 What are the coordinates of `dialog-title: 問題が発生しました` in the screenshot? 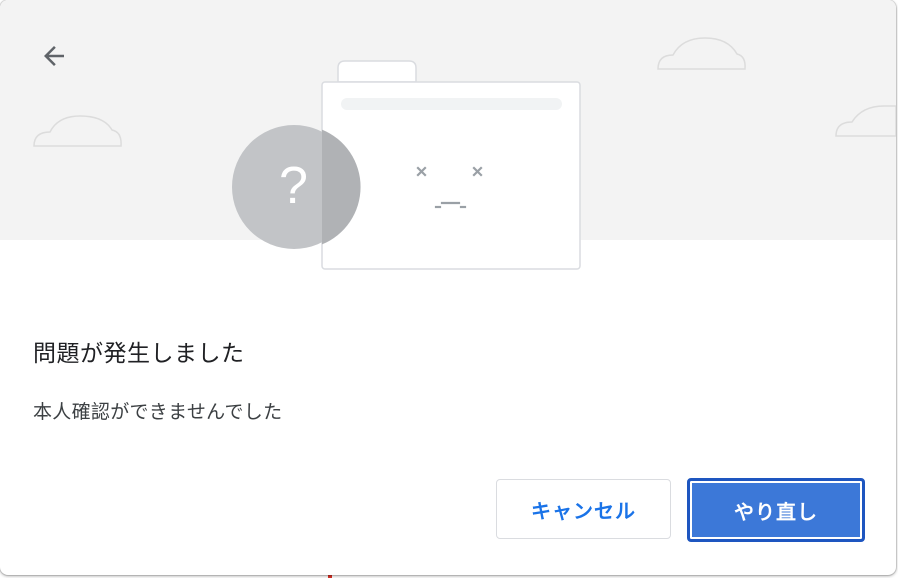 It's located at (139, 354).